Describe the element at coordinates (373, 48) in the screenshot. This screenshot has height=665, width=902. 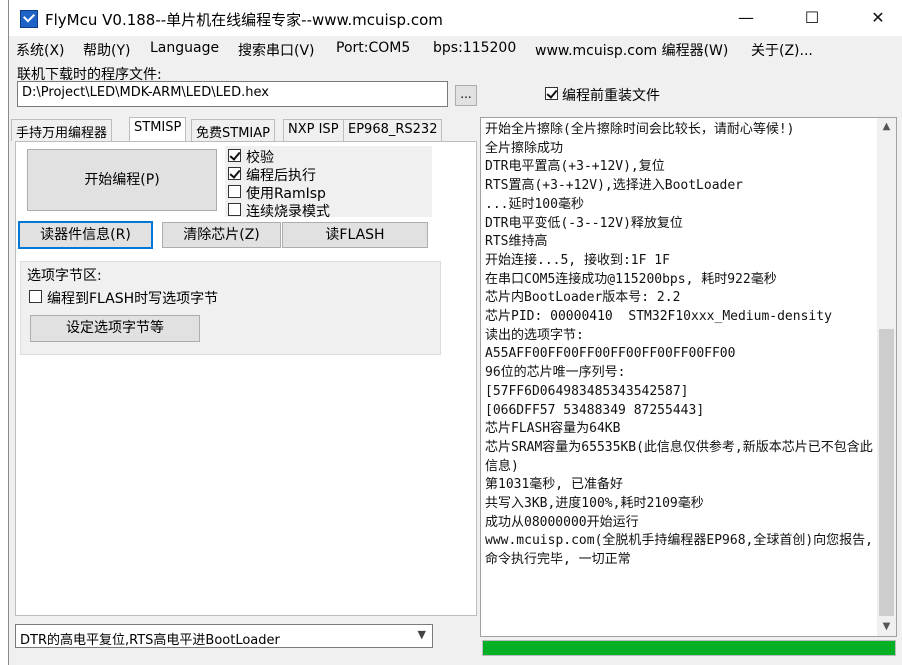
I see `menu-port: Port:COM5` at that location.